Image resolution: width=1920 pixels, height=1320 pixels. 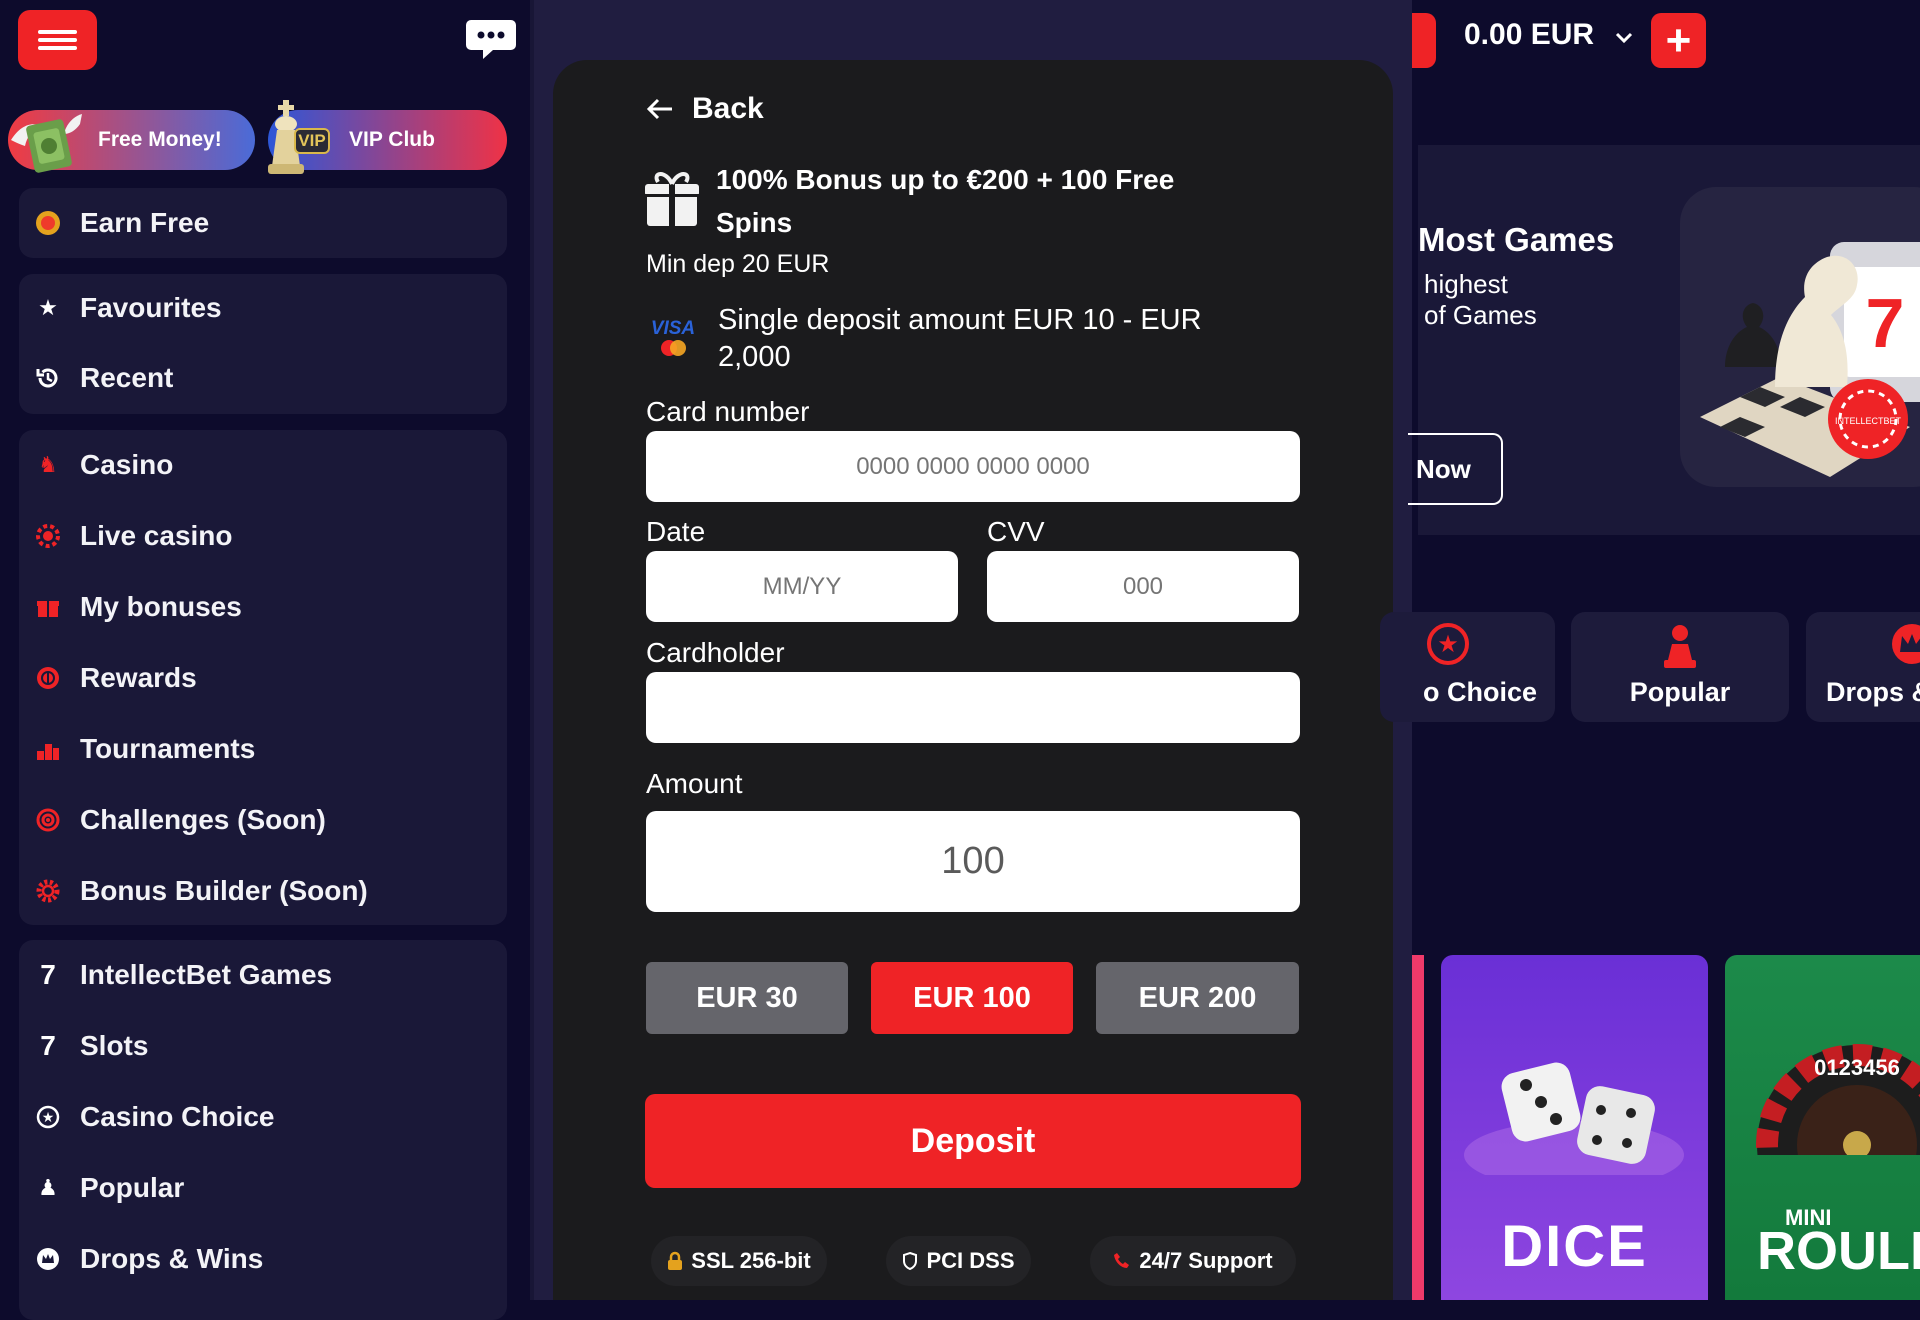 I want to click on sidebar-item-bonus-builder: Bonus Builder (Soon), so click(x=263, y=891).